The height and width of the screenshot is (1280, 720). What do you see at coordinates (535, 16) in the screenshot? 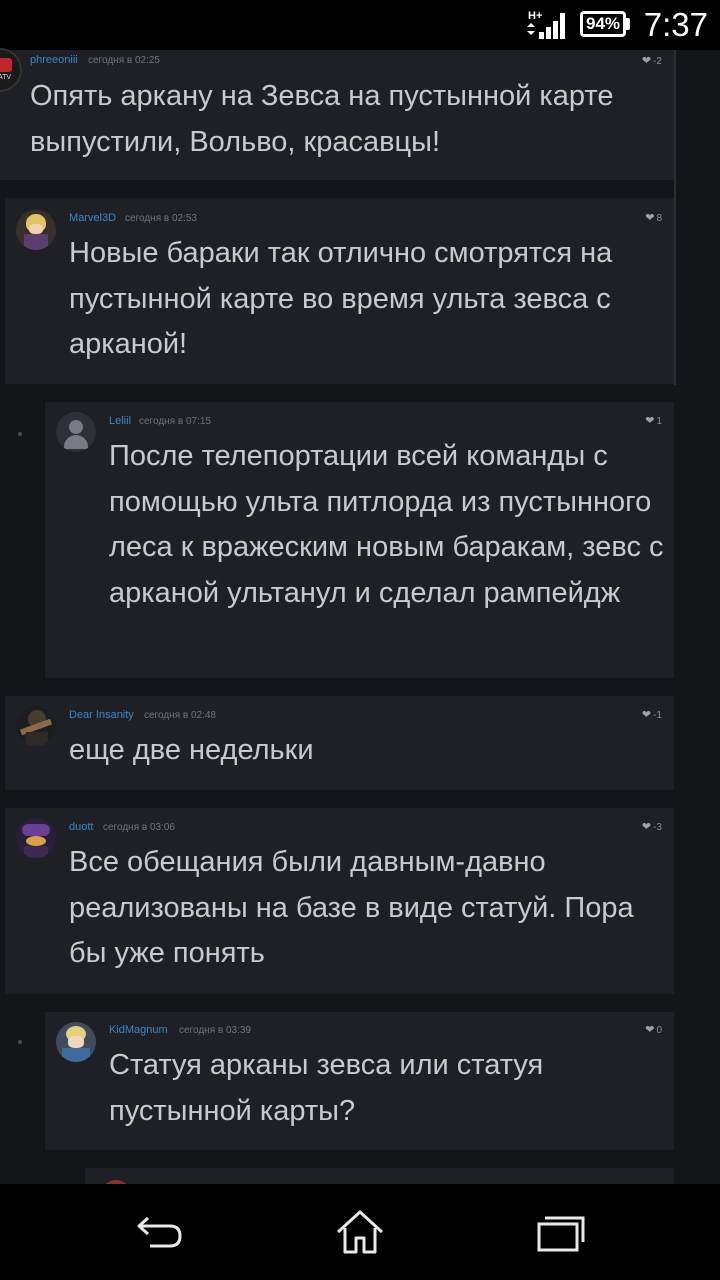
I see `network-type: H+` at bounding box center [535, 16].